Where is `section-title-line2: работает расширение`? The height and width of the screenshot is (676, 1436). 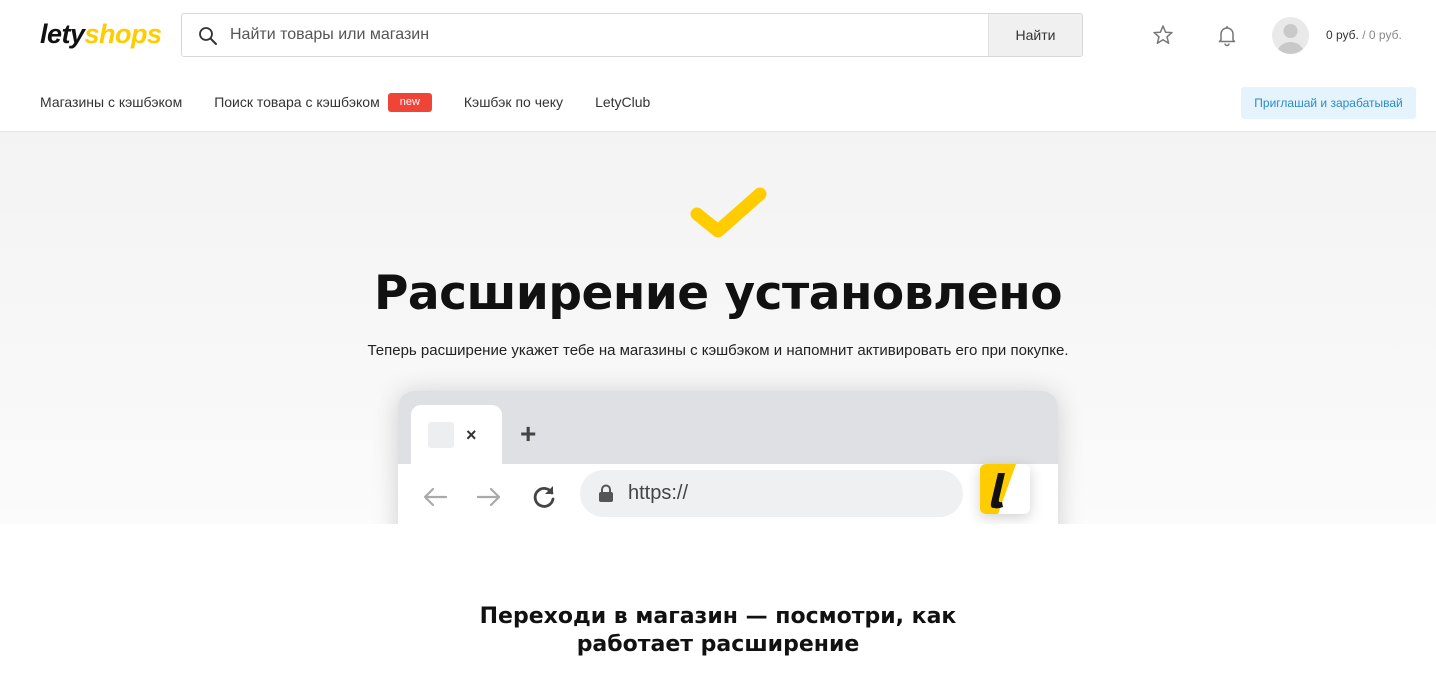 section-title-line2: работает расширение is located at coordinates (718, 644).